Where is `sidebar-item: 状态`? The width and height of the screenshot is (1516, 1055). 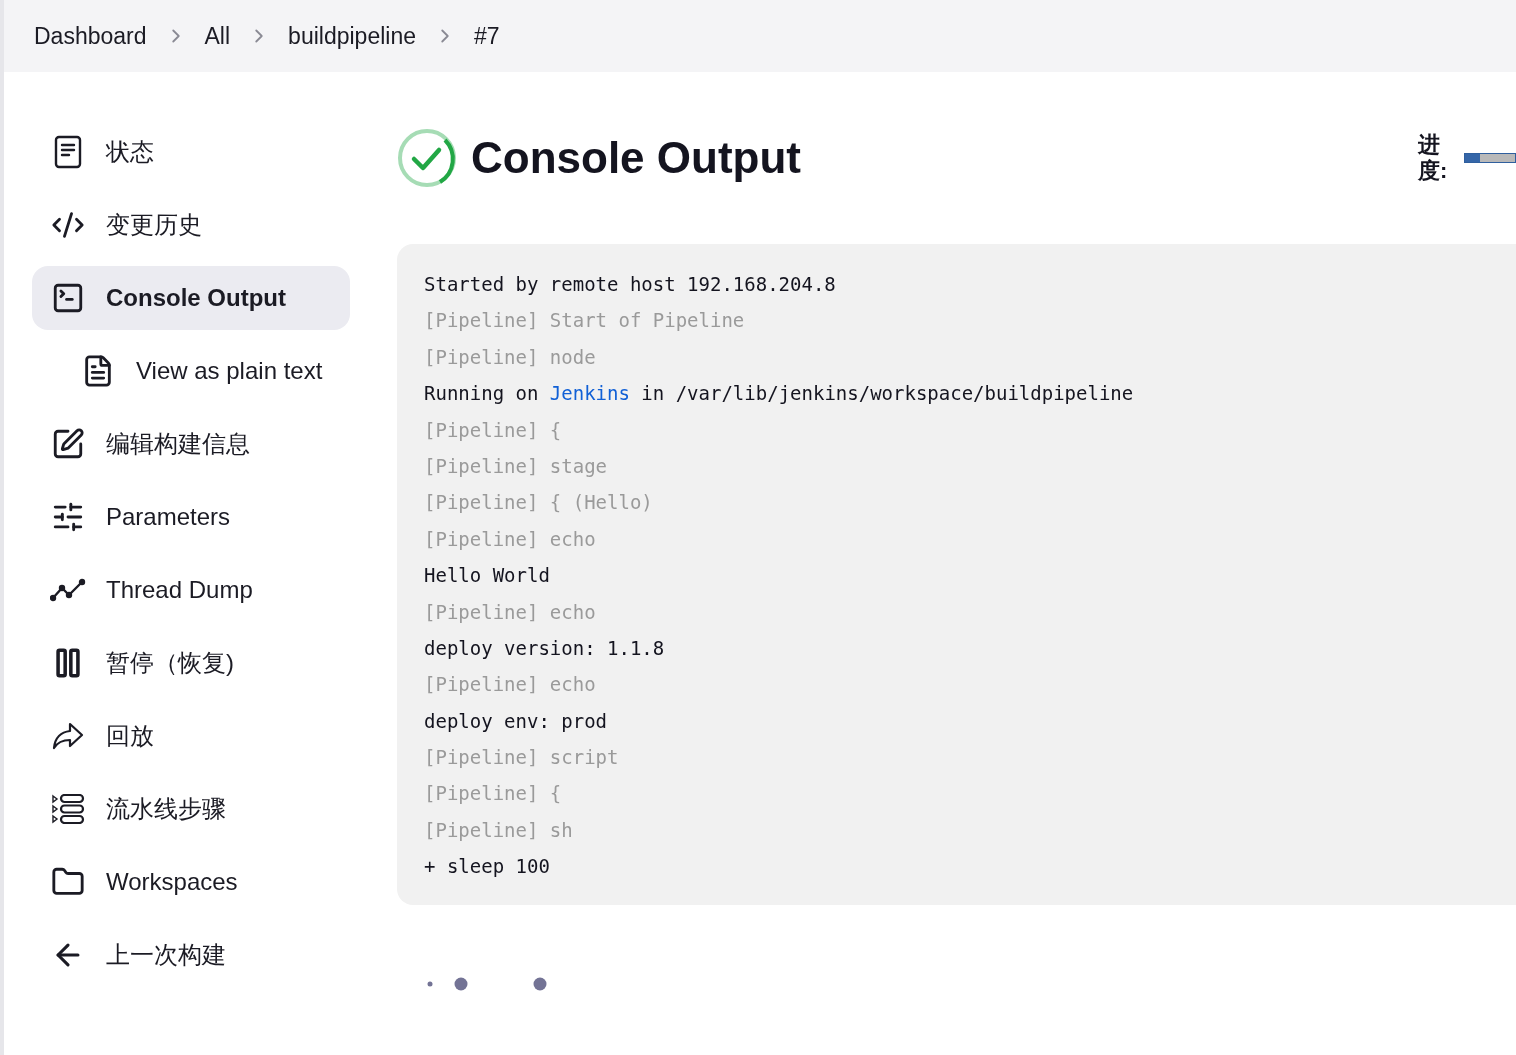
sidebar-item: 状态 is located at coordinates (191, 152).